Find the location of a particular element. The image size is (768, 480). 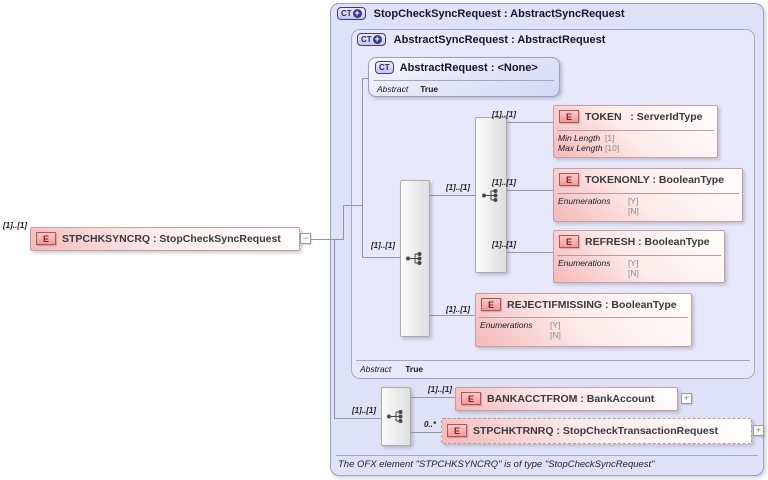

element-bankacctfrom: E BANKACCTFROM : BankAccount is located at coordinates (566, 399).